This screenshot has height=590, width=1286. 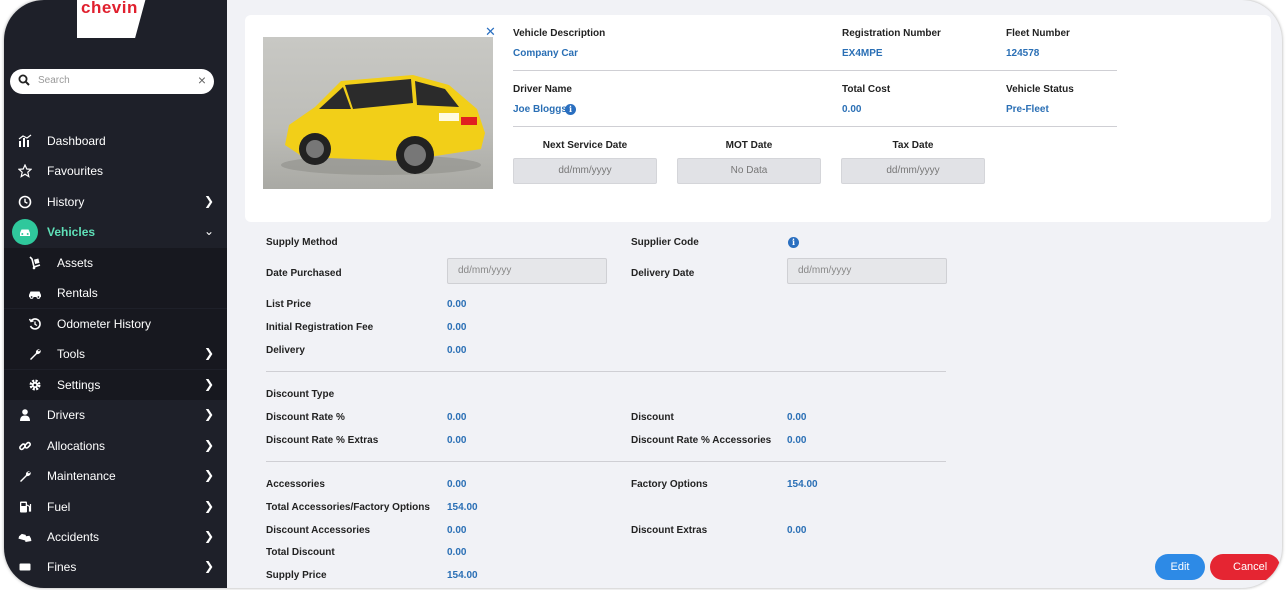 I want to click on tax-date-field: dd/mm/yyyy, so click(x=913, y=171).